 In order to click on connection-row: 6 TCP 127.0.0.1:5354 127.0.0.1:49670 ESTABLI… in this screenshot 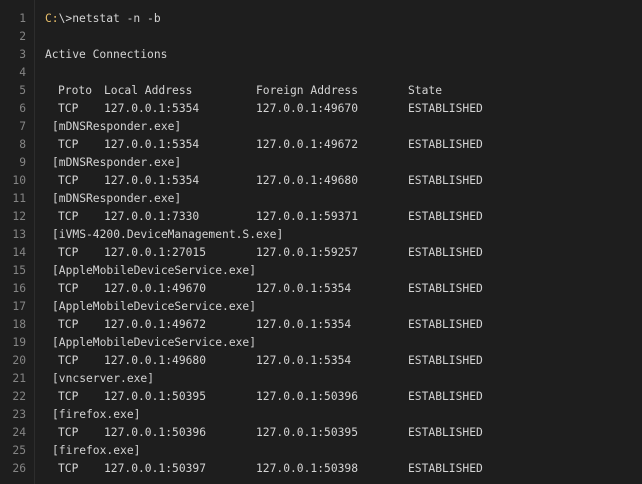, I will do `click(321, 109)`.